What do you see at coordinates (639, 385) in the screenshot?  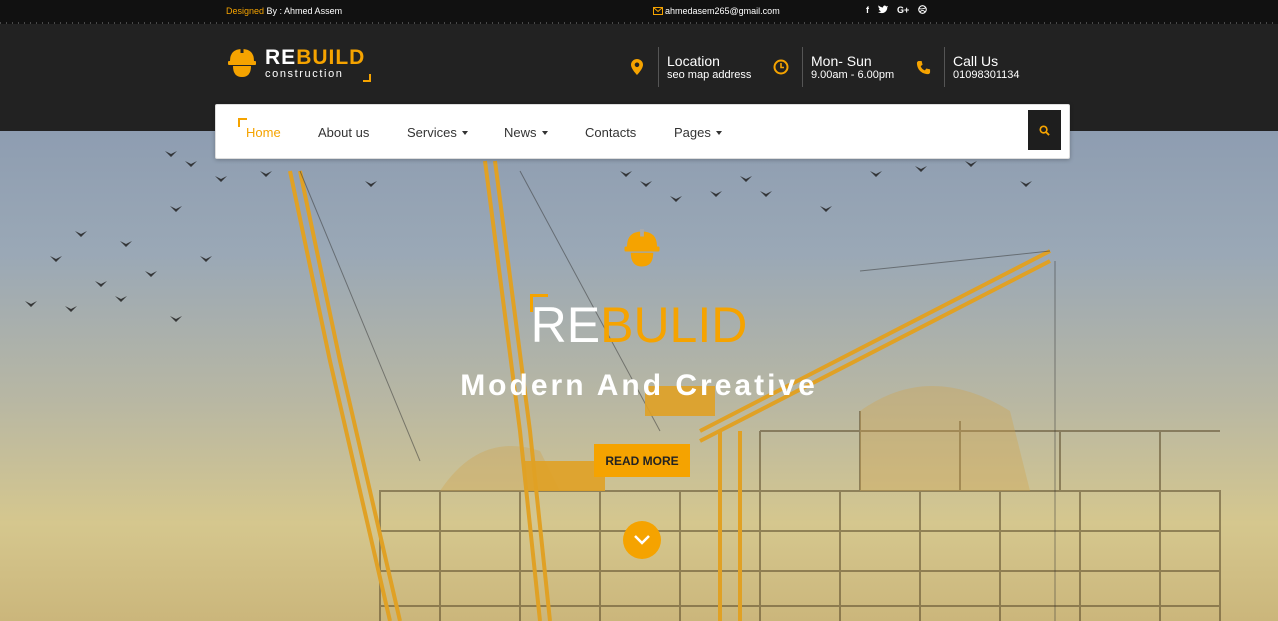 I see `hero-subtitle: Modern And Creative` at bounding box center [639, 385].